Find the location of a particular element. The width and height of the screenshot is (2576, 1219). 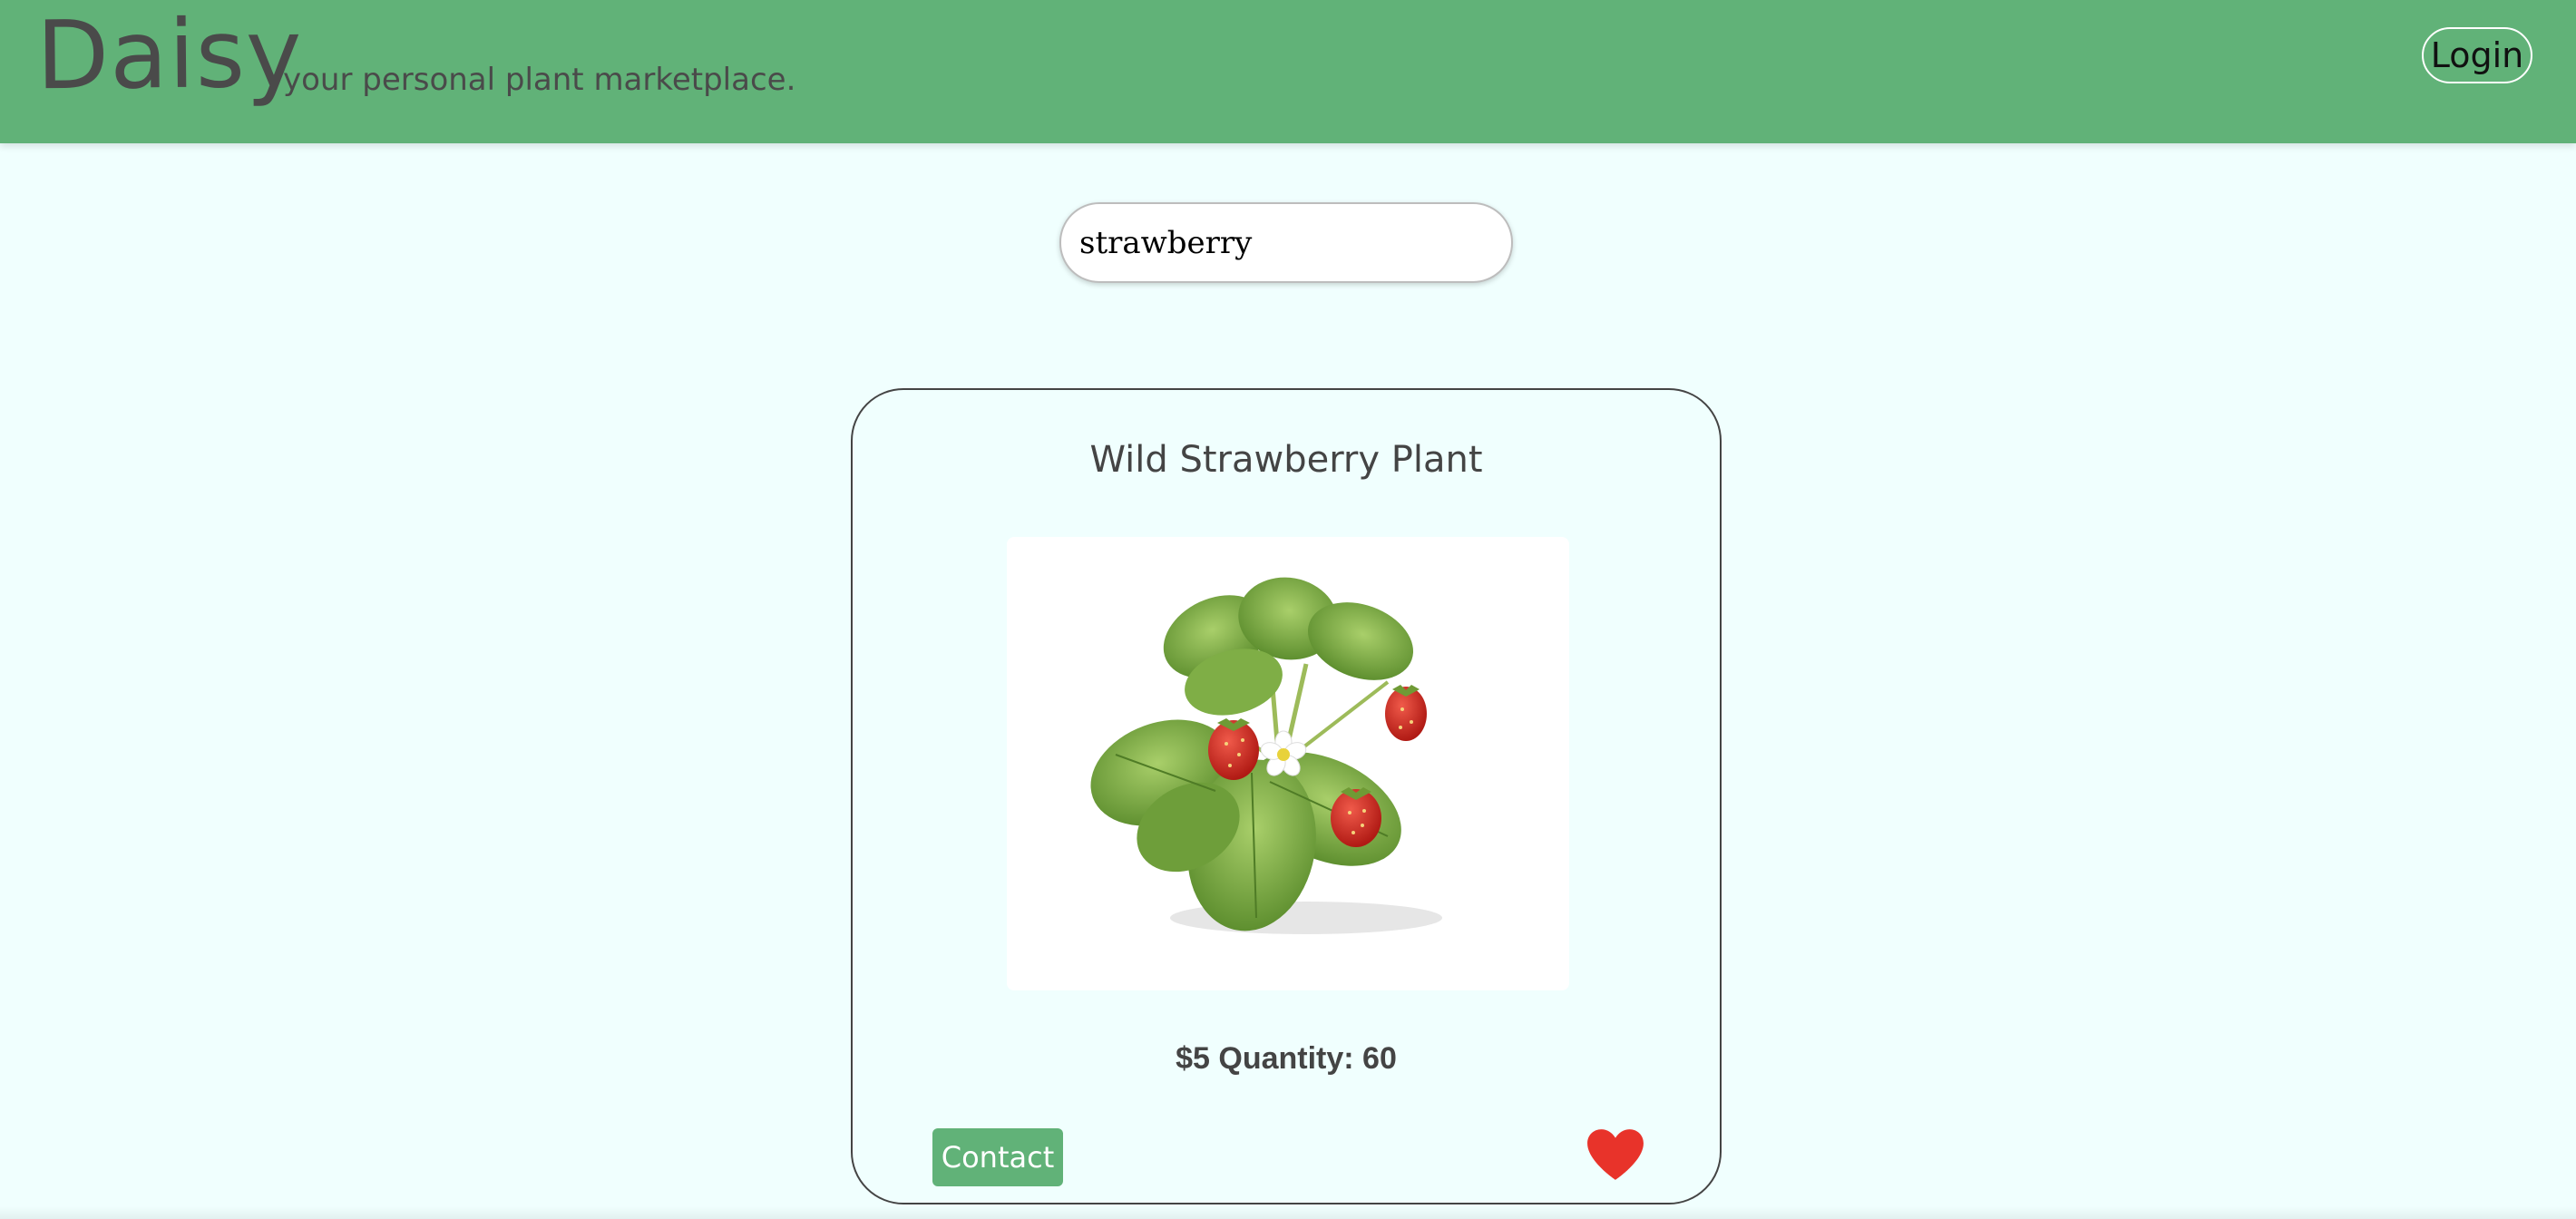

strawberry-plant-illustration is located at coordinates (1266, 756).